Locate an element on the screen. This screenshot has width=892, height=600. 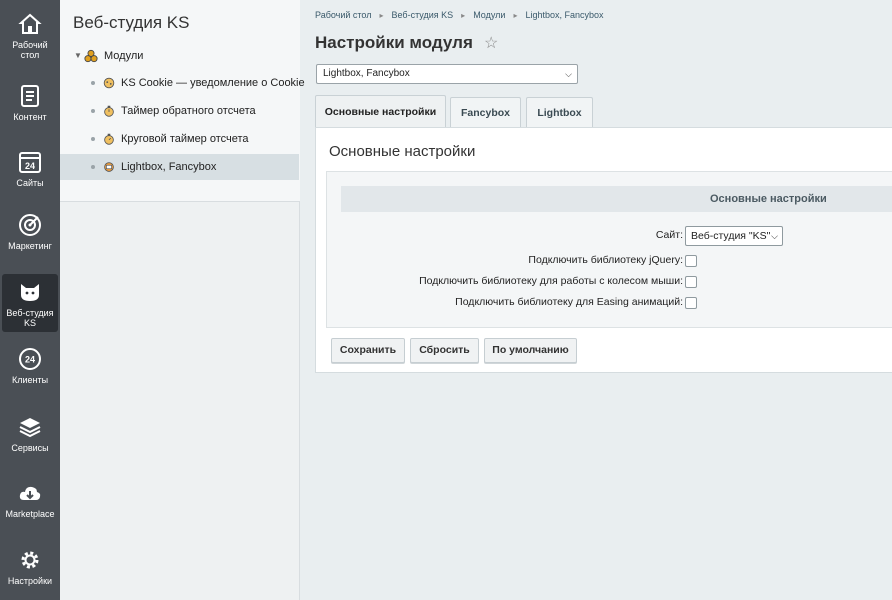
rail-item-label: Маркетинг is located at coordinates (30, 246).